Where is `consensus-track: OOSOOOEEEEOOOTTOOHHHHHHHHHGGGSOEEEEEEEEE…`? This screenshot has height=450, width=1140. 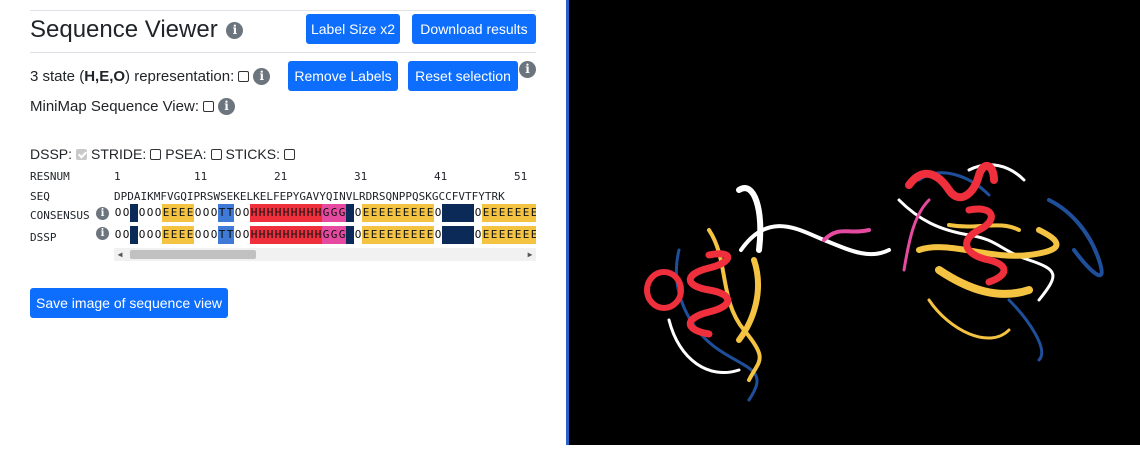
consensus-track: OOSOOOEEEEOOOTTOOHHHHHHHHHGGGSOEEEEEEEEE… is located at coordinates (325, 214).